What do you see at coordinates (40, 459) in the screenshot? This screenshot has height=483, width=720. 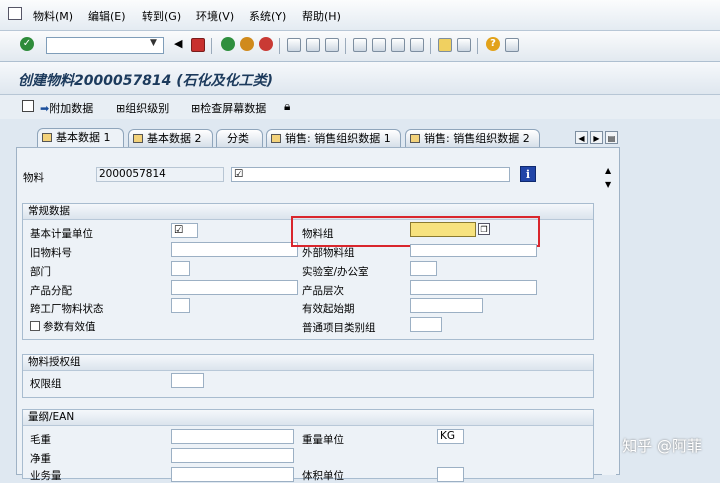 I see `net-weight-label: 净重` at bounding box center [40, 459].